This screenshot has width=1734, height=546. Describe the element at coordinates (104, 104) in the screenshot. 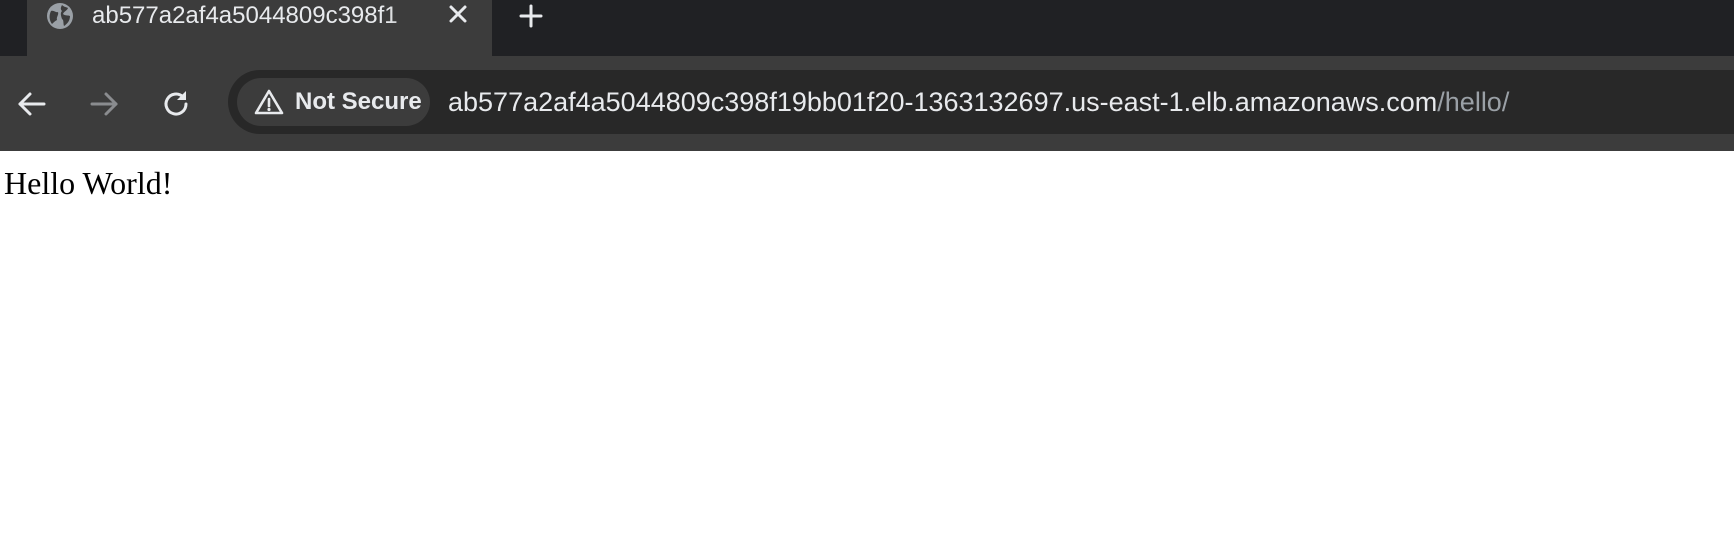

I see `arrow-right-icon` at that location.